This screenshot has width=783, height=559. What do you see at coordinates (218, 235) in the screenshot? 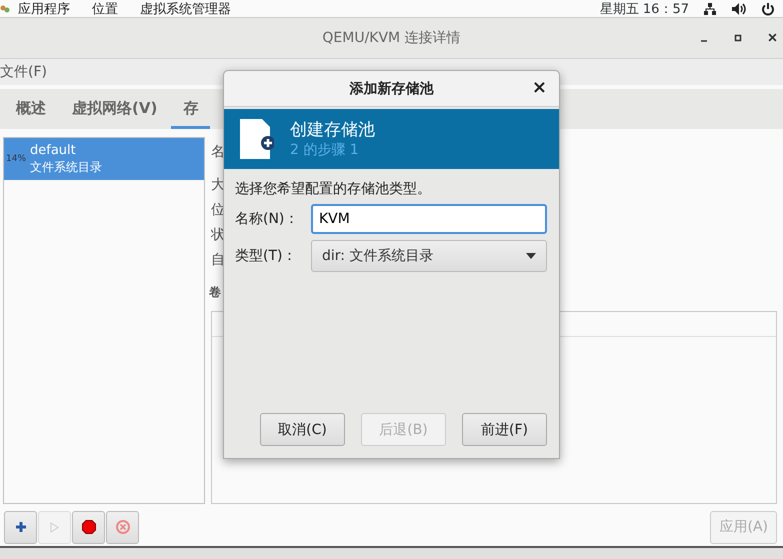
I see `field-label: 状` at bounding box center [218, 235].